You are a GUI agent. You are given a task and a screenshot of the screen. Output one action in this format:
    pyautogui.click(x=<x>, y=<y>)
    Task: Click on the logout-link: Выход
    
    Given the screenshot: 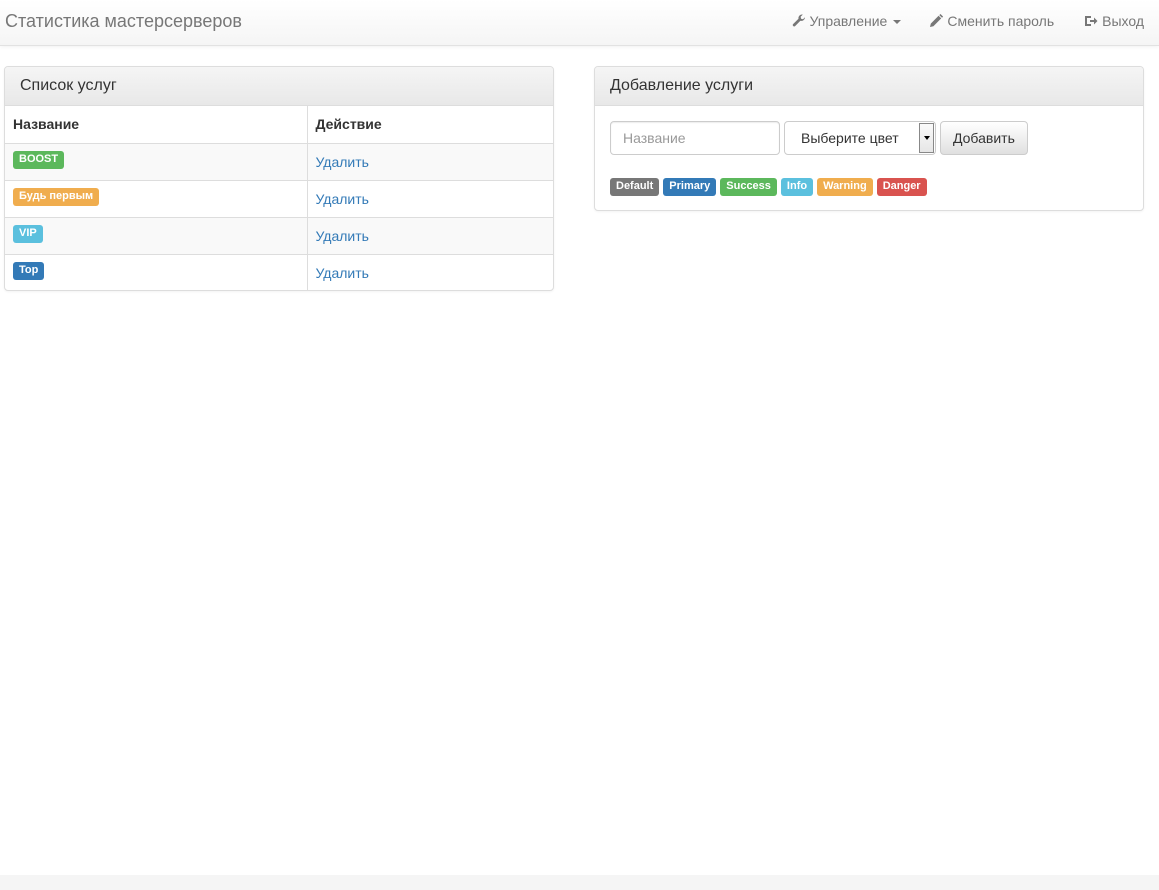 What is the action you would take?
    pyautogui.click(x=1121, y=21)
    